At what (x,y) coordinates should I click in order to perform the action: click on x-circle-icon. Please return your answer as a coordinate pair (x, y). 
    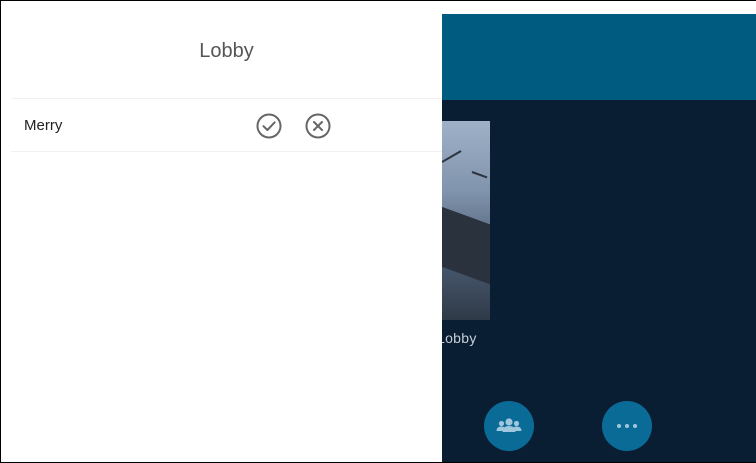
    Looking at the image, I should click on (318, 126).